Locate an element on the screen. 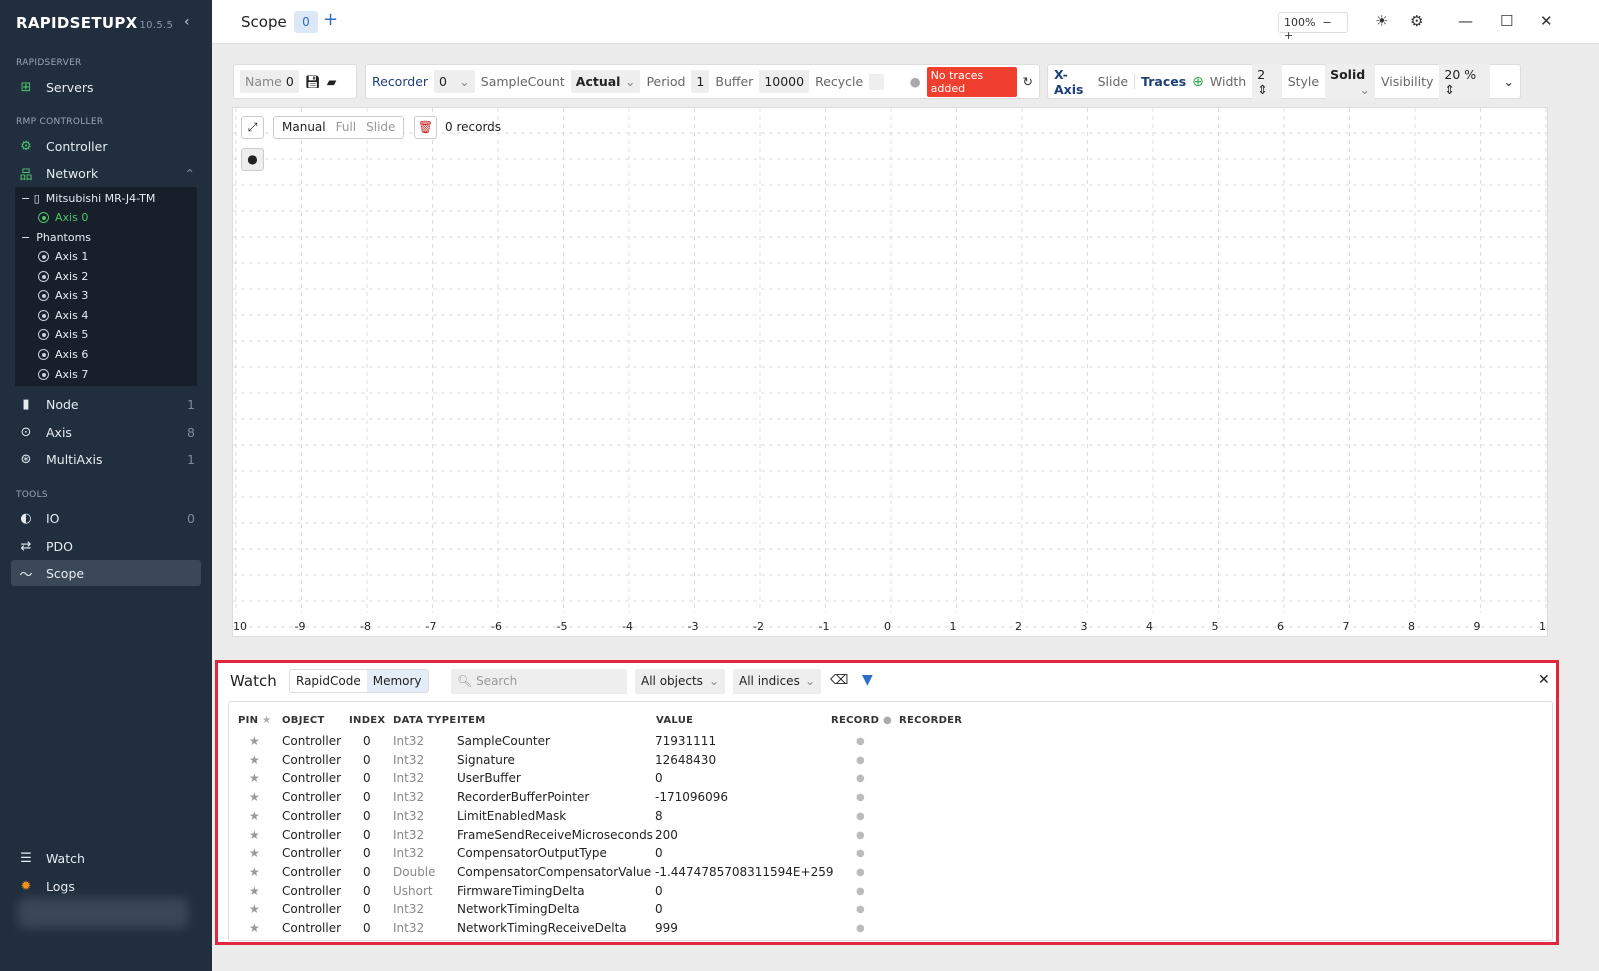  close-button: ✕ is located at coordinates (1546, 21).